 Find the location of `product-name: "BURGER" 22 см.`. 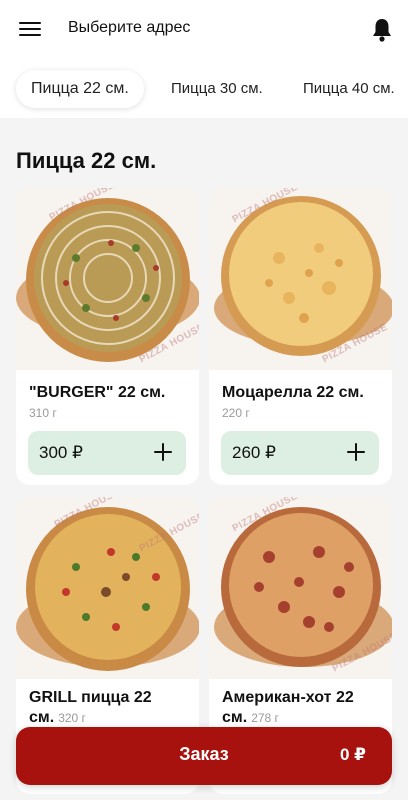

product-name: "BURGER" 22 см. is located at coordinates (97, 392).